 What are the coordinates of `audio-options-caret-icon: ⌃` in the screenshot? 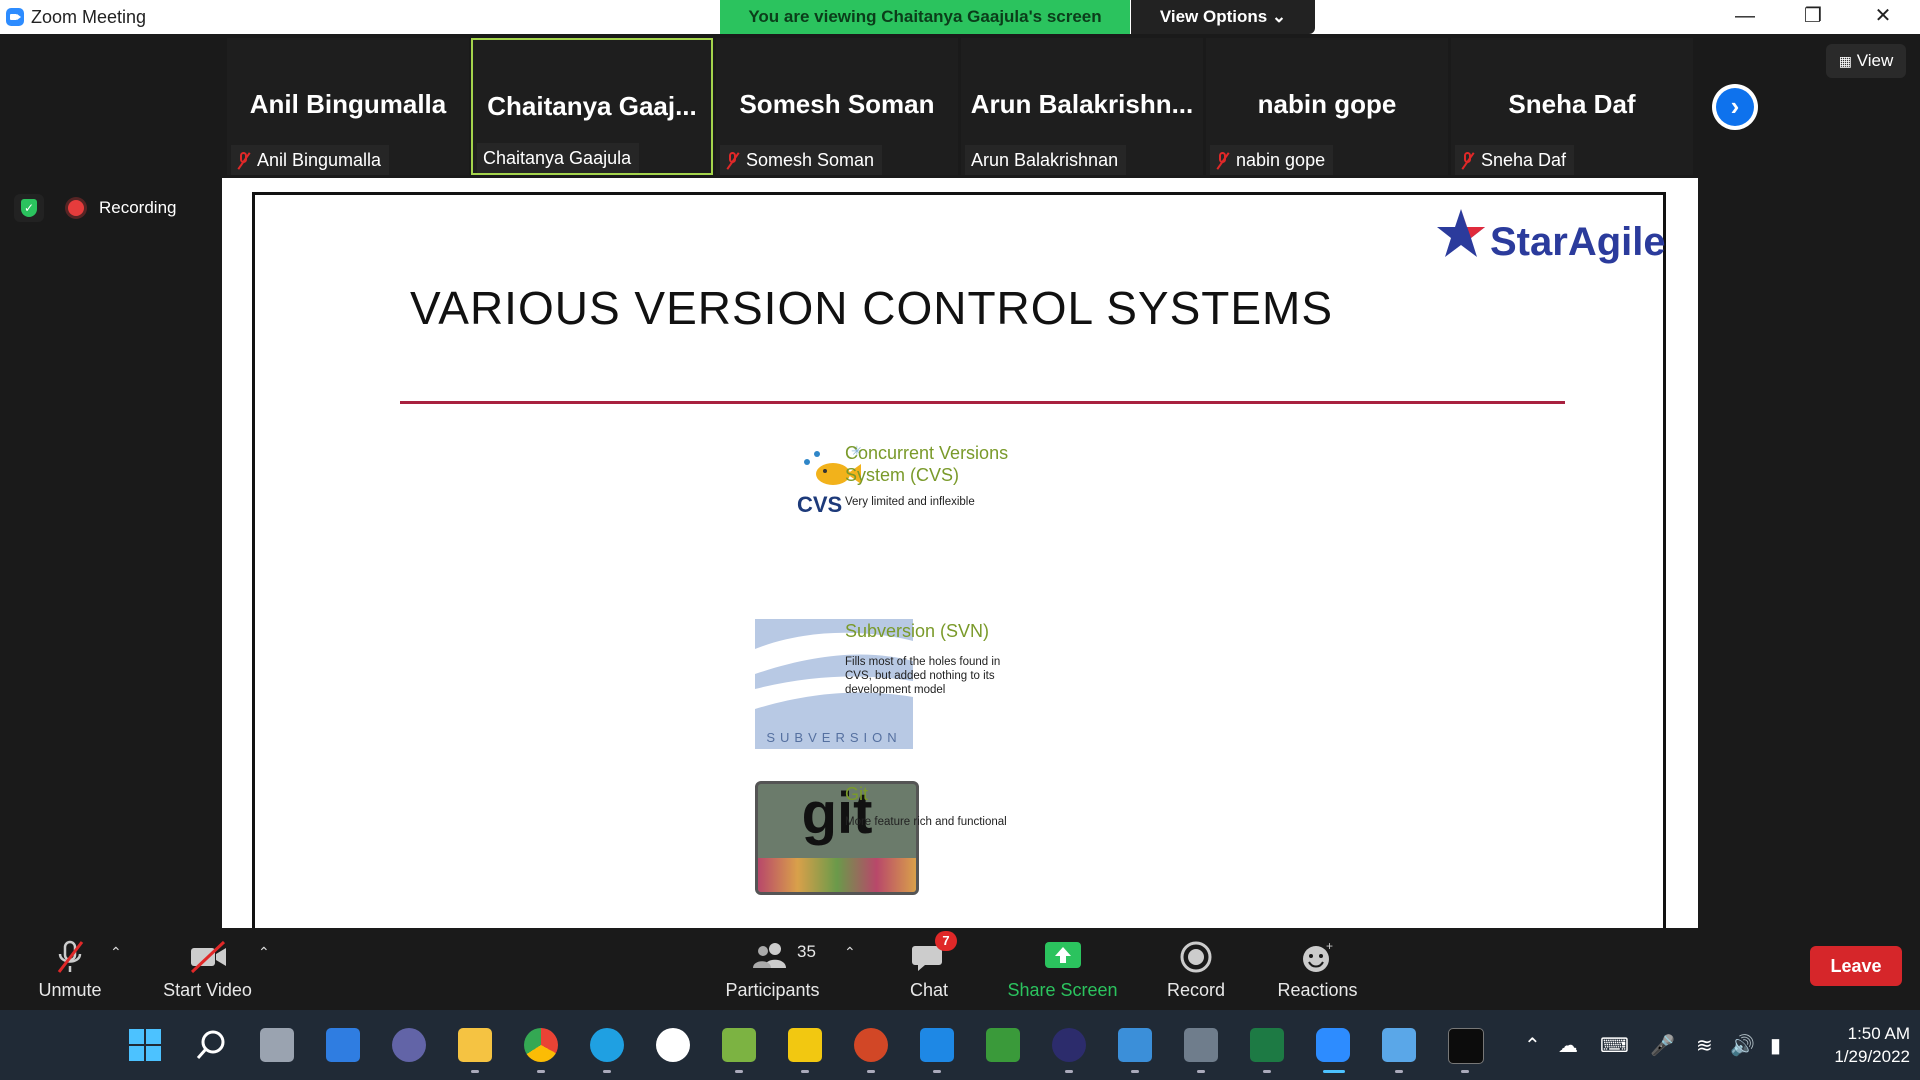 It's located at (116, 952).